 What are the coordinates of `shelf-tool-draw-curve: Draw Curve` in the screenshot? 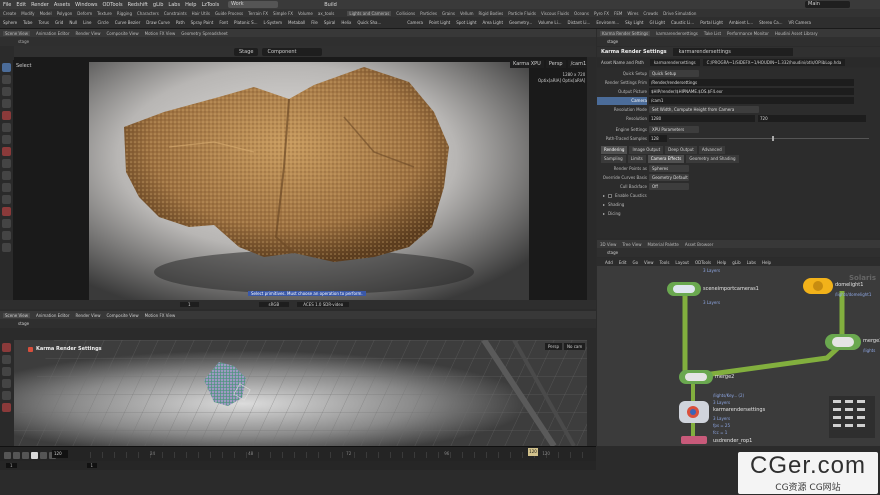 It's located at (158, 22).